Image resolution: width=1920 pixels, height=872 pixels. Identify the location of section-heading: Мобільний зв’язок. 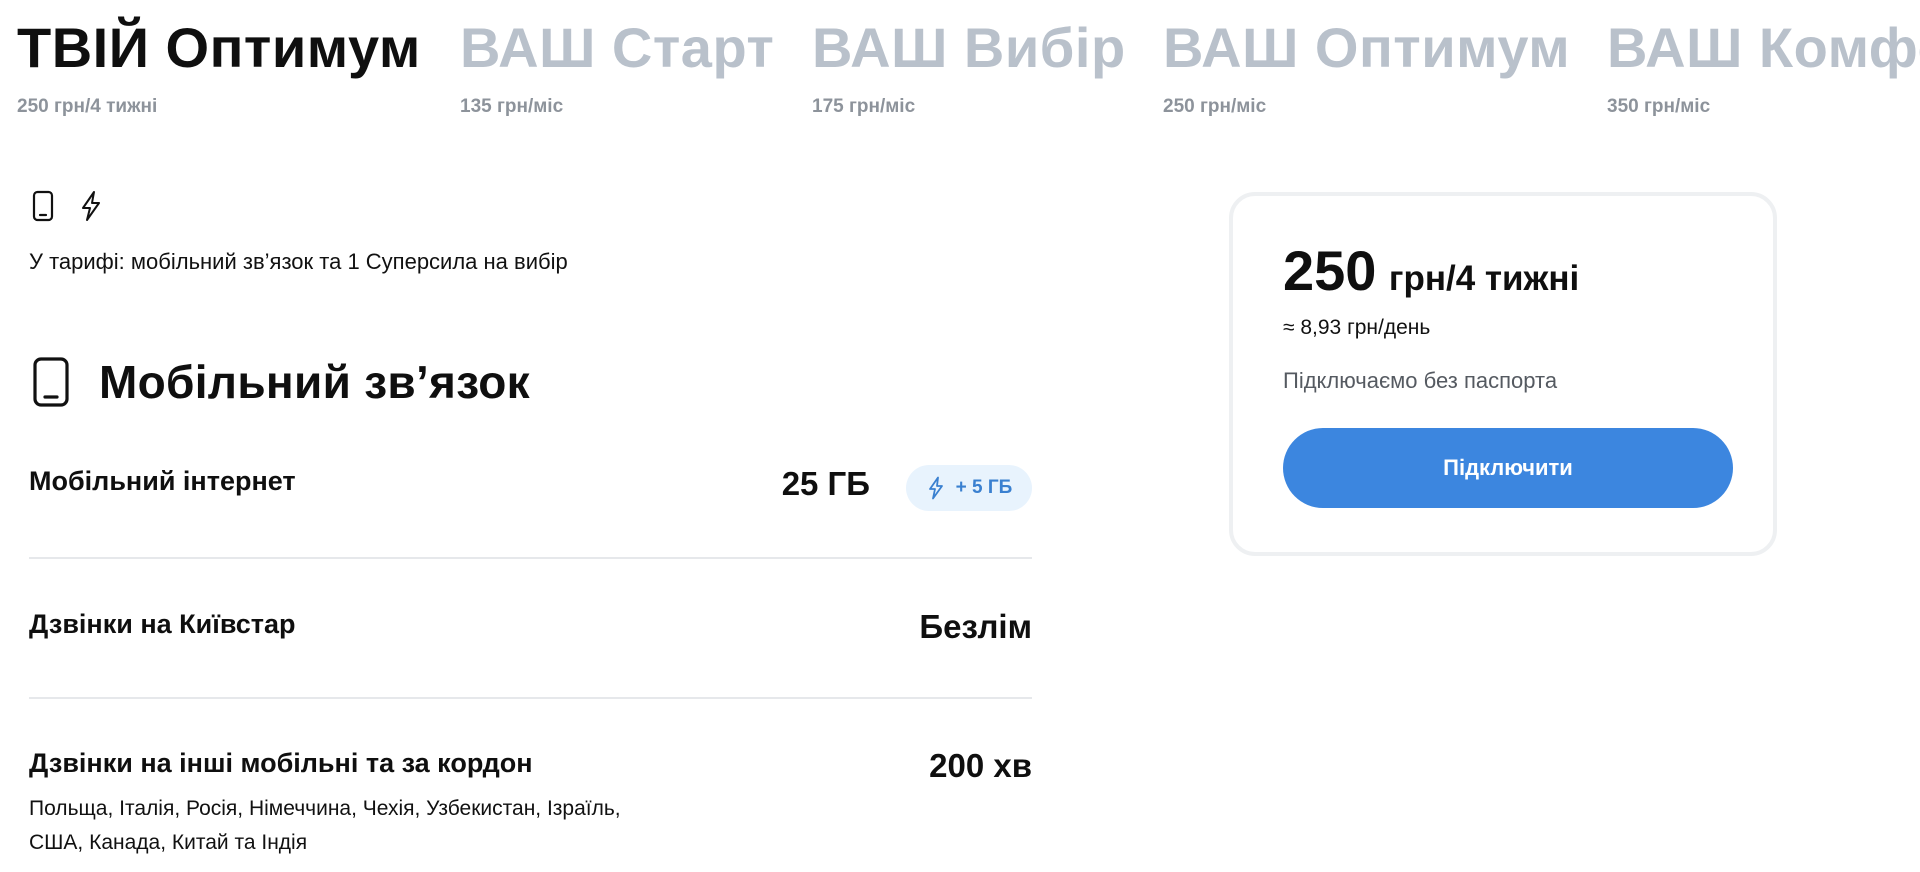
(279, 382).